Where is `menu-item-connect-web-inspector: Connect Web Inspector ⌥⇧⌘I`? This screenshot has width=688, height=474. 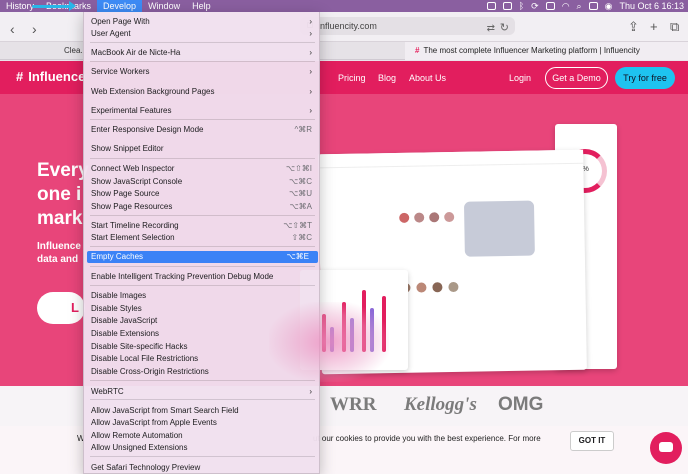
menu-item-connect-web-inspector: Connect Web Inspector ⌥⇧⌘I is located at coordinates (202, 169).